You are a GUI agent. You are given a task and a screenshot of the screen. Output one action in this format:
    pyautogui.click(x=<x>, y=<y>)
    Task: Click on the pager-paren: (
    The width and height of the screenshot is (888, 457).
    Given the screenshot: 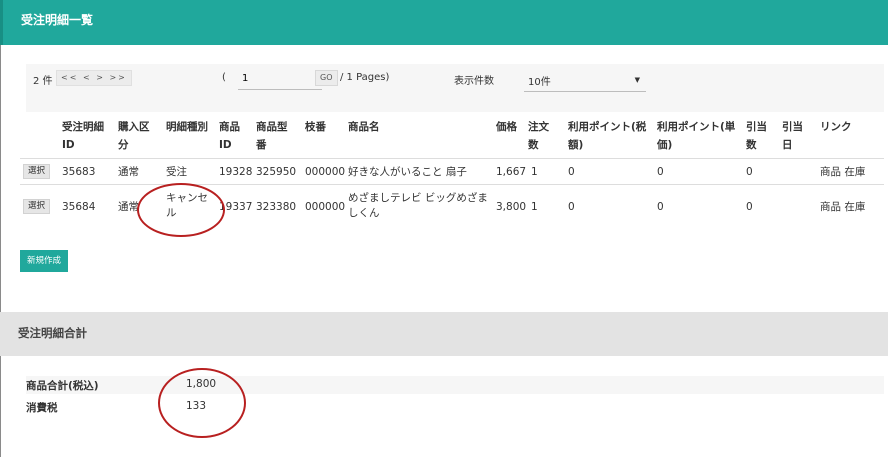 What is the action you would take?
    pyautogui.click(x=224, y=77)
    